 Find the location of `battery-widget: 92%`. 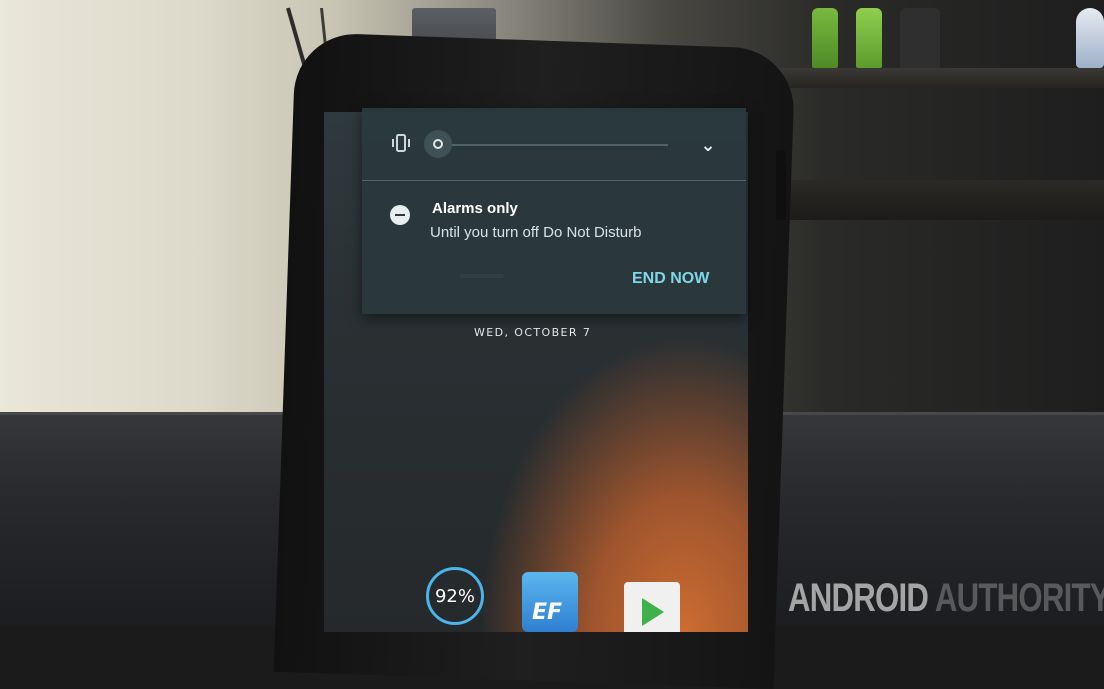

battery-widget: 92% is located at coordinates (455, 596).